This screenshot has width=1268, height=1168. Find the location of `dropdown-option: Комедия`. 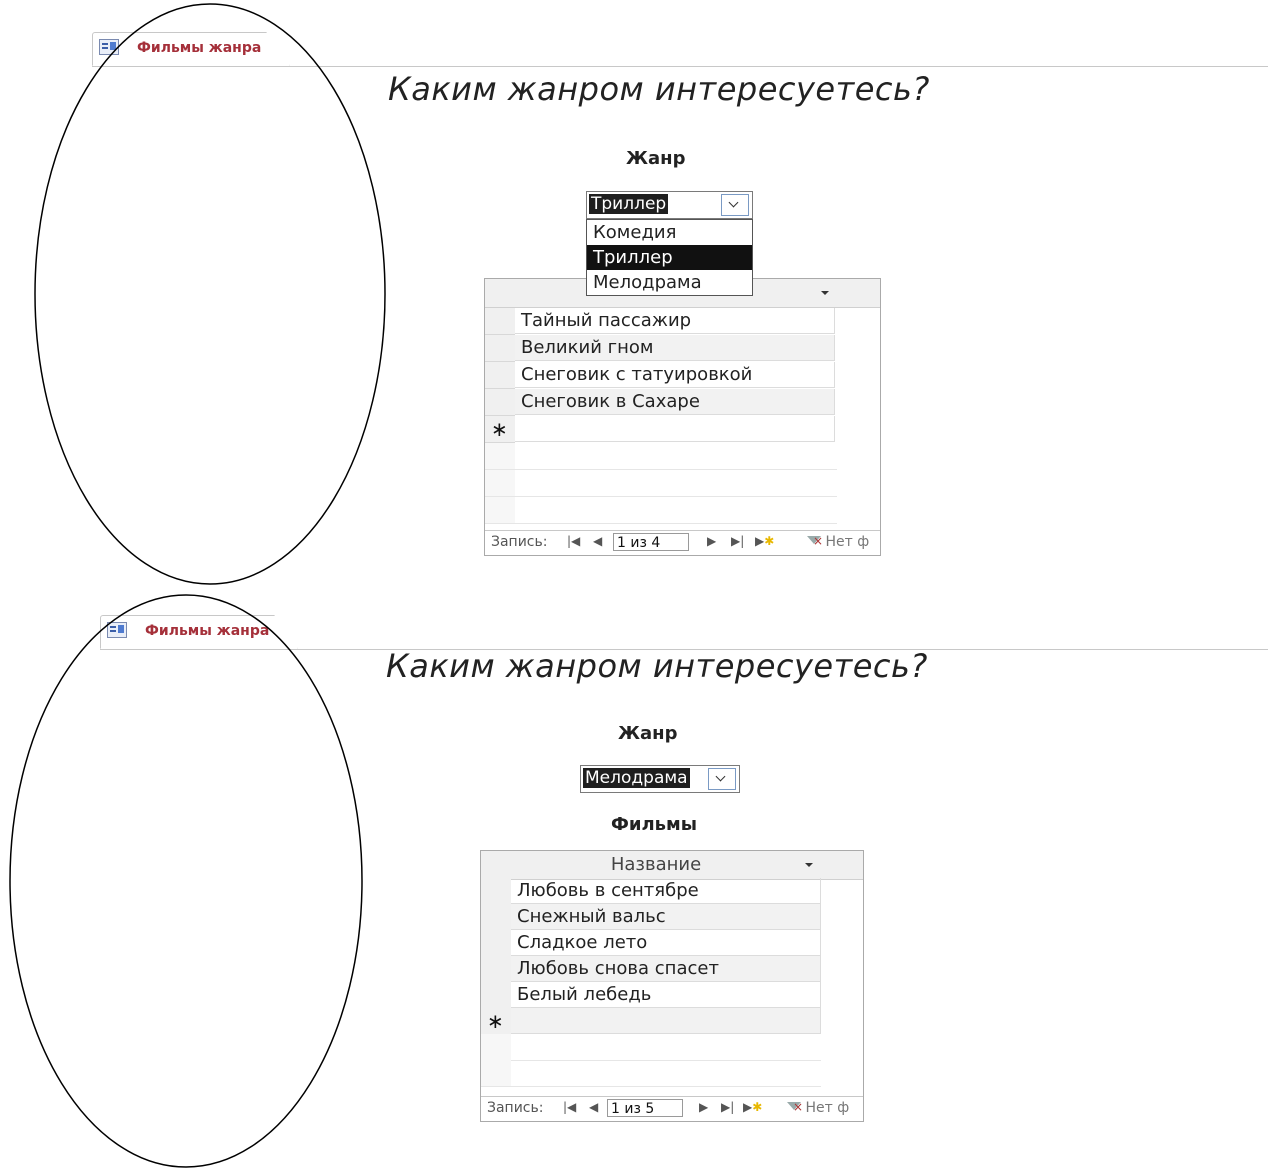

dropdown-option: Комедия is located at coordinates (669, 232).